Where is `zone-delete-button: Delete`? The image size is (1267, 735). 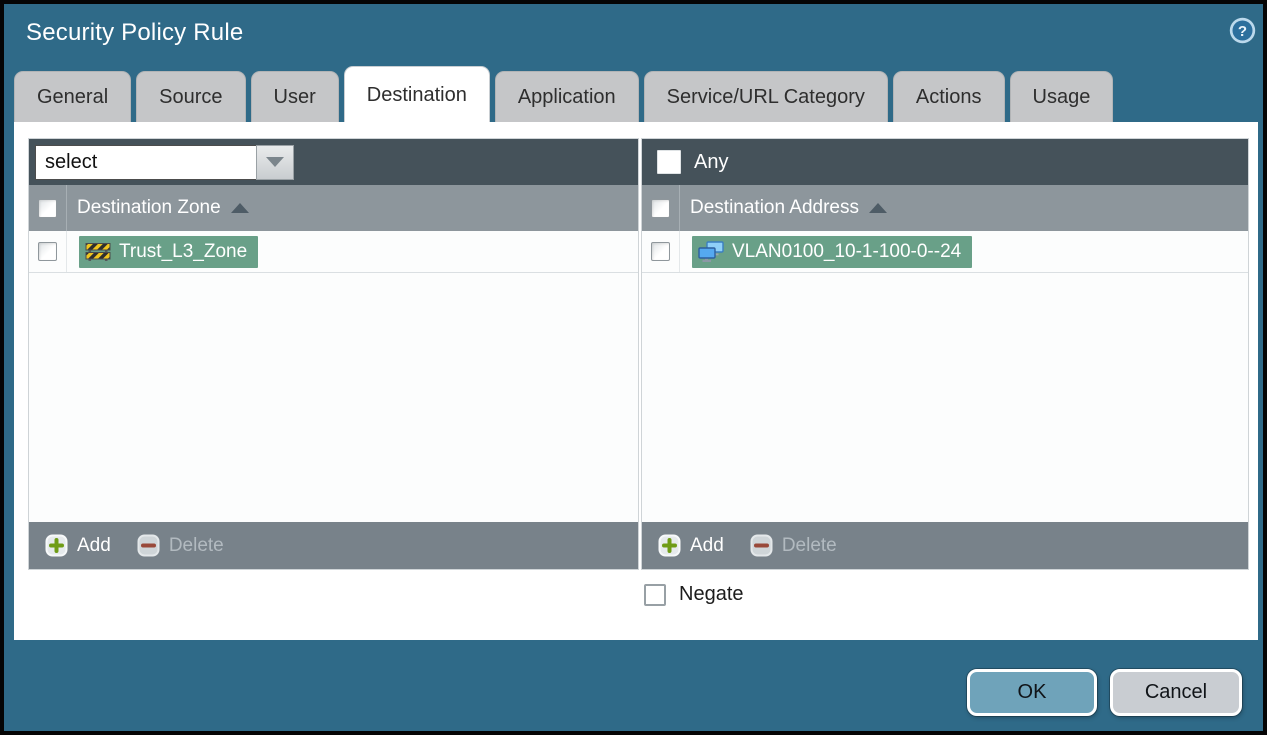 zone-delete-button: Delete is located at coordinates (180, 545).